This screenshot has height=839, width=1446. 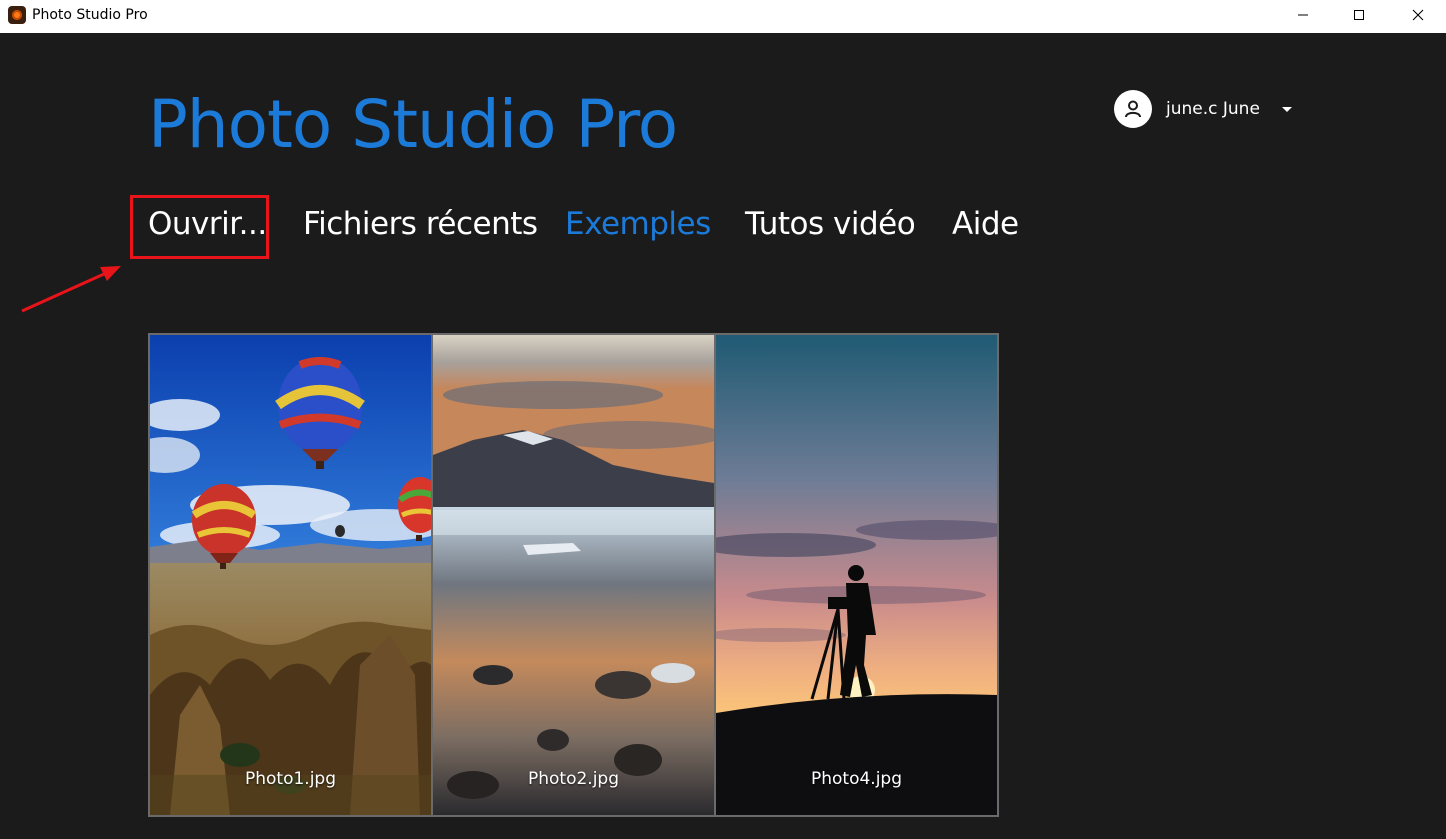 What do you see at coordinates (420, 224) in the screenshot?
I see `nav-recent-files: Fichiers récents` at bounding box center [420, 224].